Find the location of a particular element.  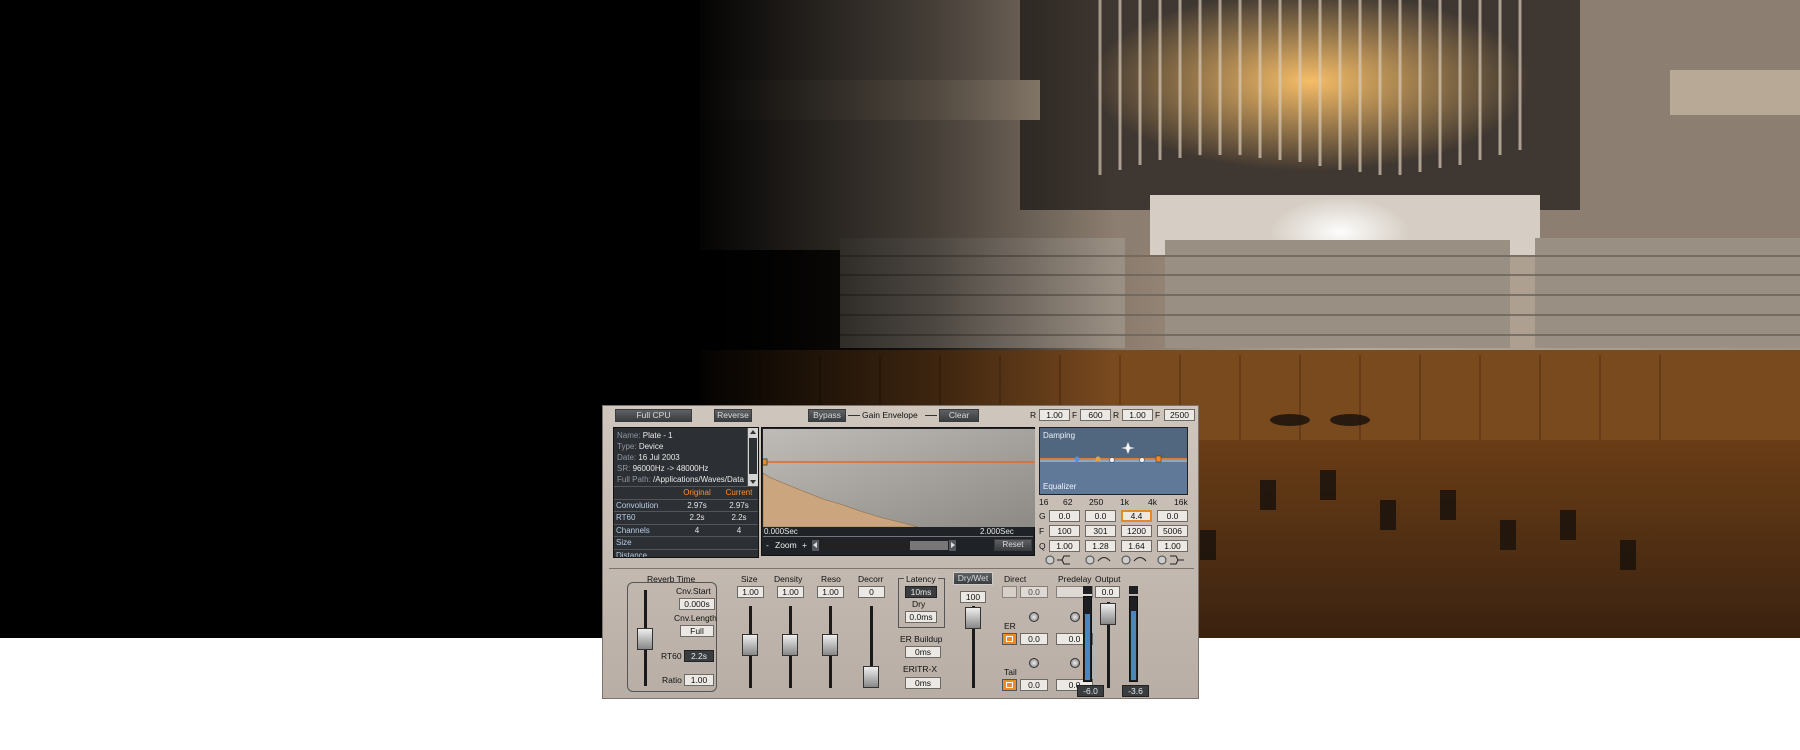

clear-button: Clear is located at coordinates (959, 415).